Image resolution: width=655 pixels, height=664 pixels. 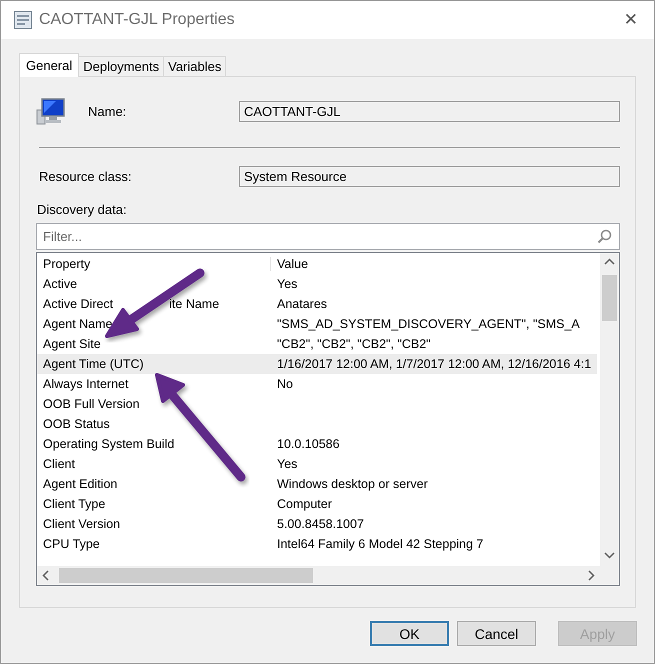 What do you see at coordinates (154, 263) in the screenshot?
I see `column-header: Property` at bounding box center [154, 263].